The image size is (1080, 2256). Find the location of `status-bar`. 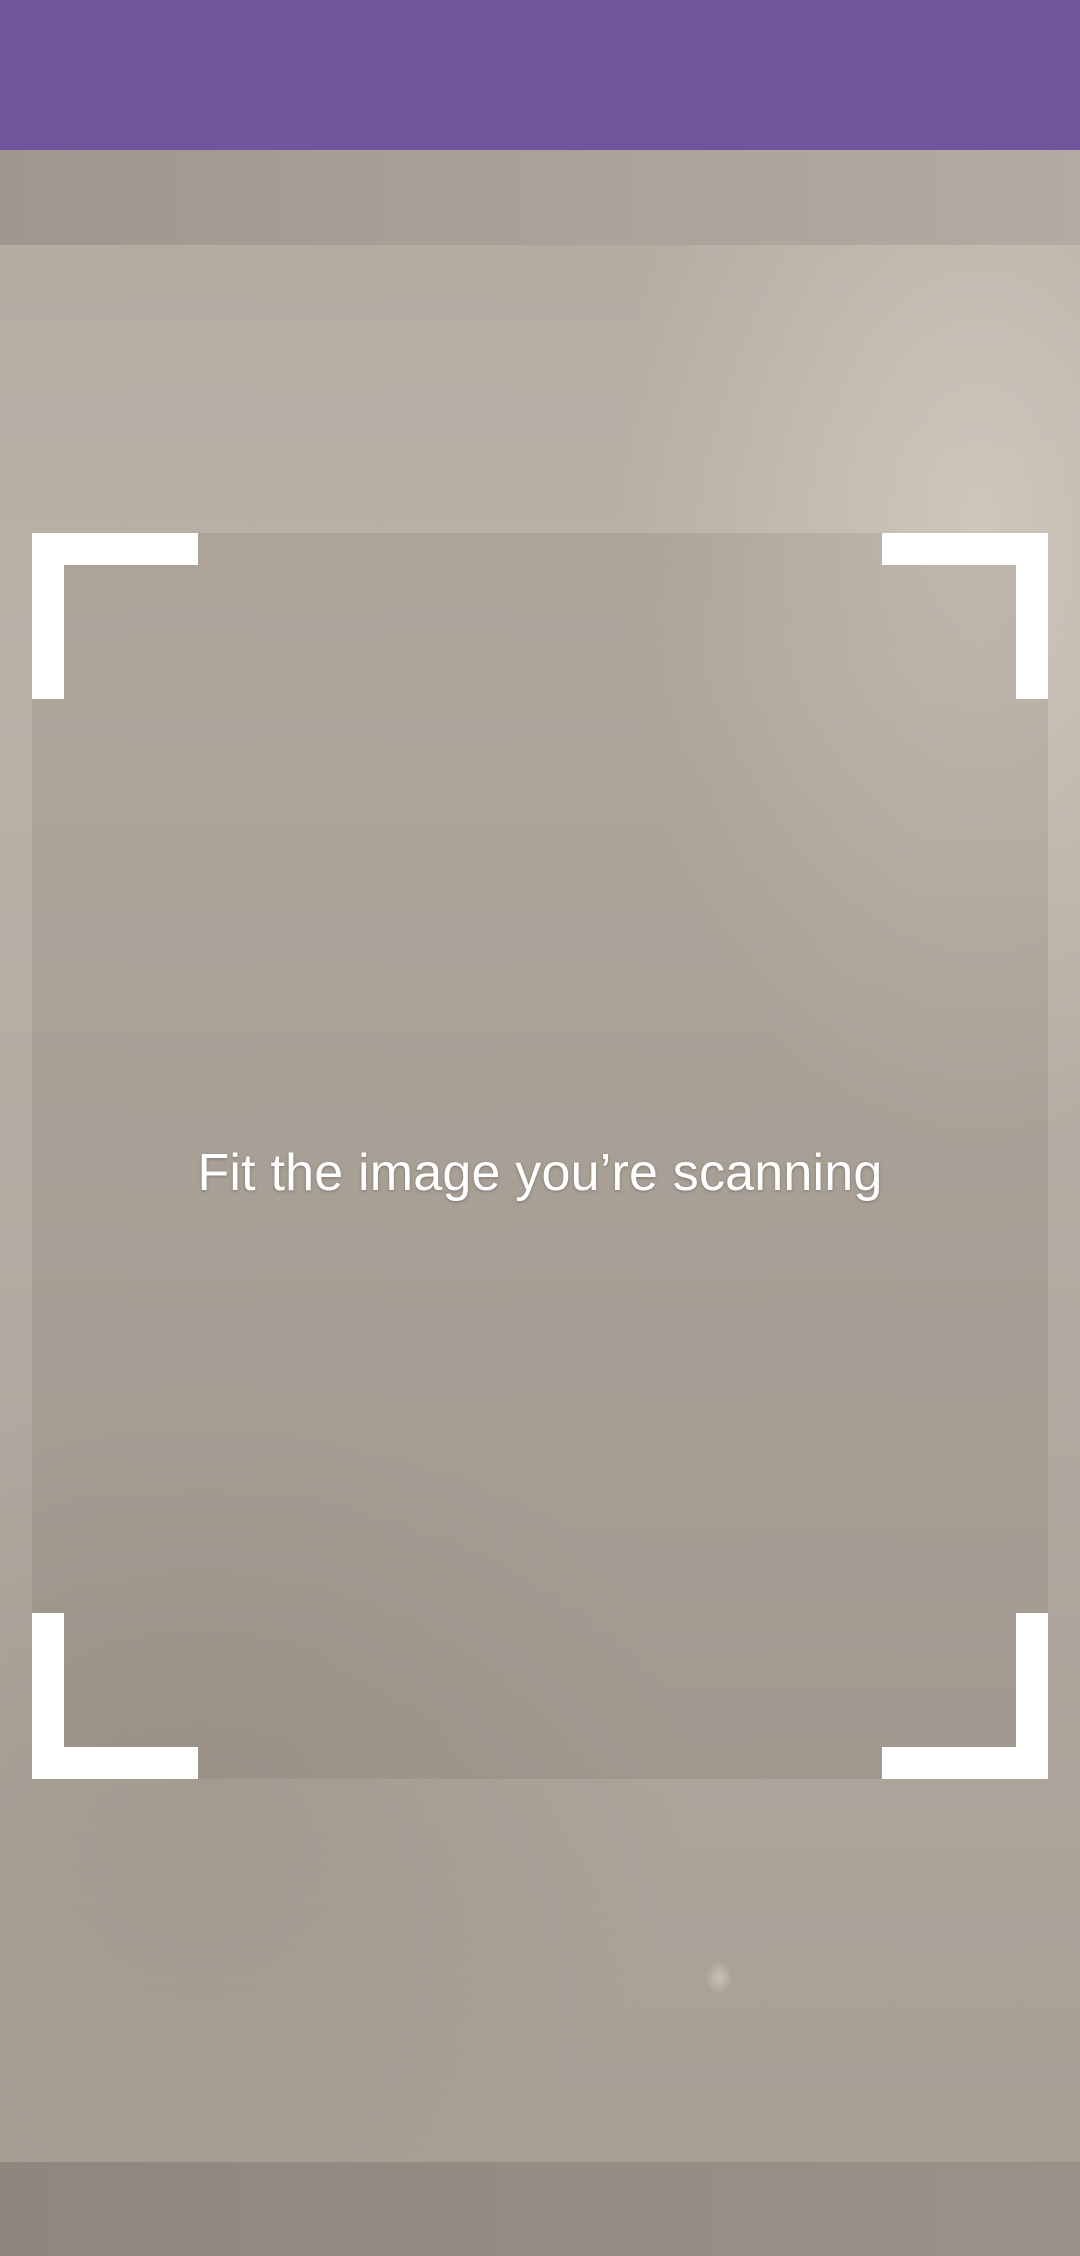

status-bar is located at coordinates (540, 75).